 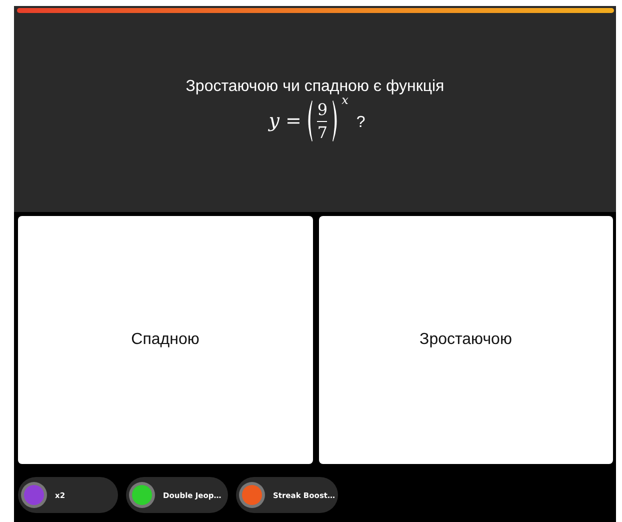 I want to click on equals-sign: =, so click(x=293, y=121).